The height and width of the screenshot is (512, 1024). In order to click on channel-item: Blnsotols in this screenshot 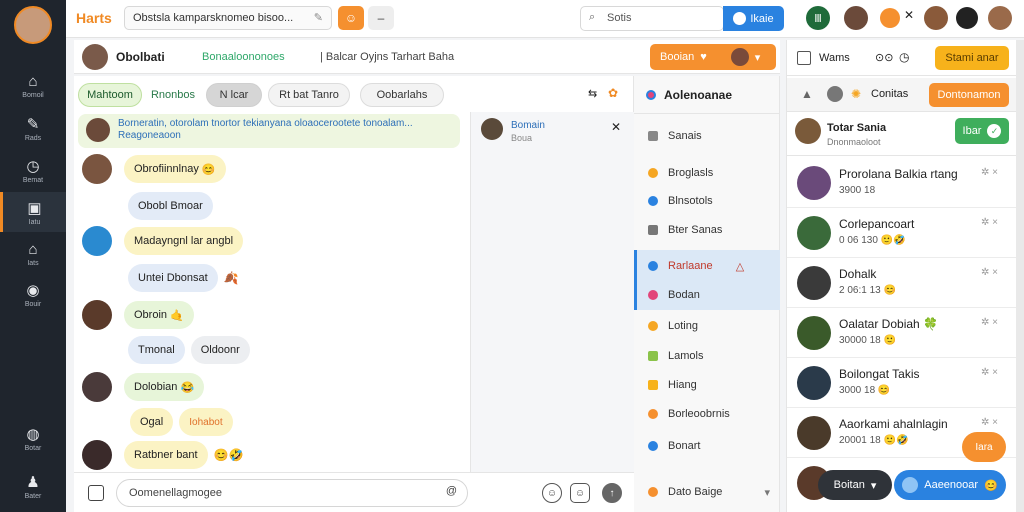, I will do `click(707, 201)`.